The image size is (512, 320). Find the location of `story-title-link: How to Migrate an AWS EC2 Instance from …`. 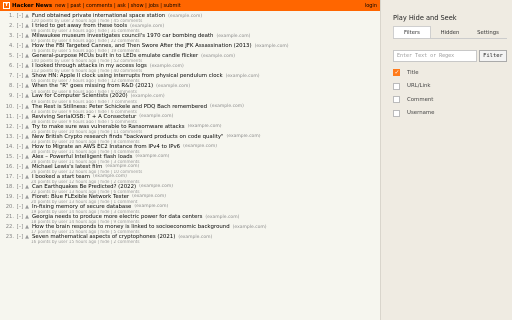

story-title-link: How to Migrate an AWS EC2 Instance from … is located at coordinates (106, 147).